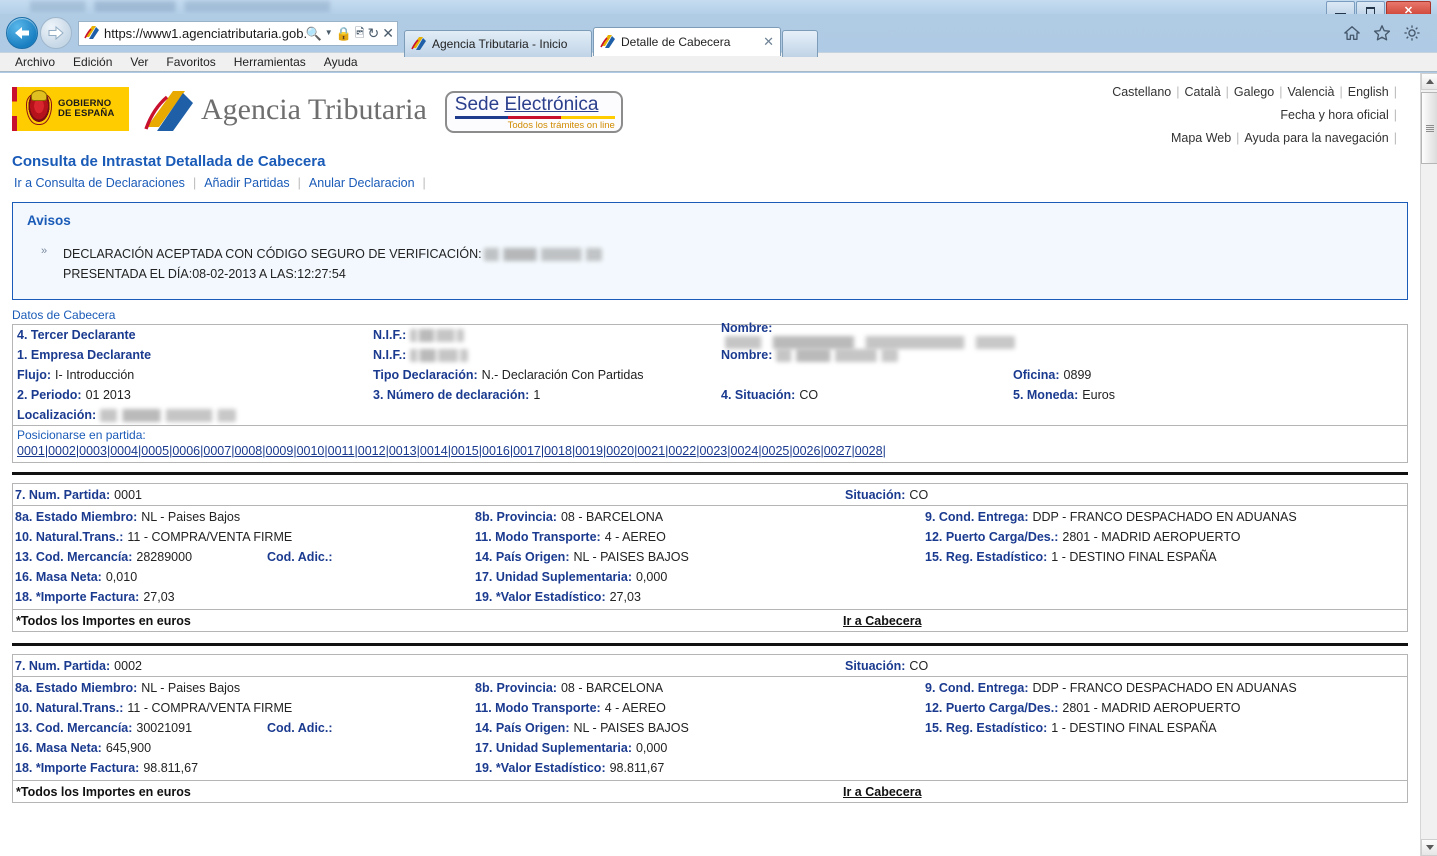 The width and height of the screenshot is (1437, 856). I want to click on link-anular-declaracion: Anular Declaracion, so click(362, 183).